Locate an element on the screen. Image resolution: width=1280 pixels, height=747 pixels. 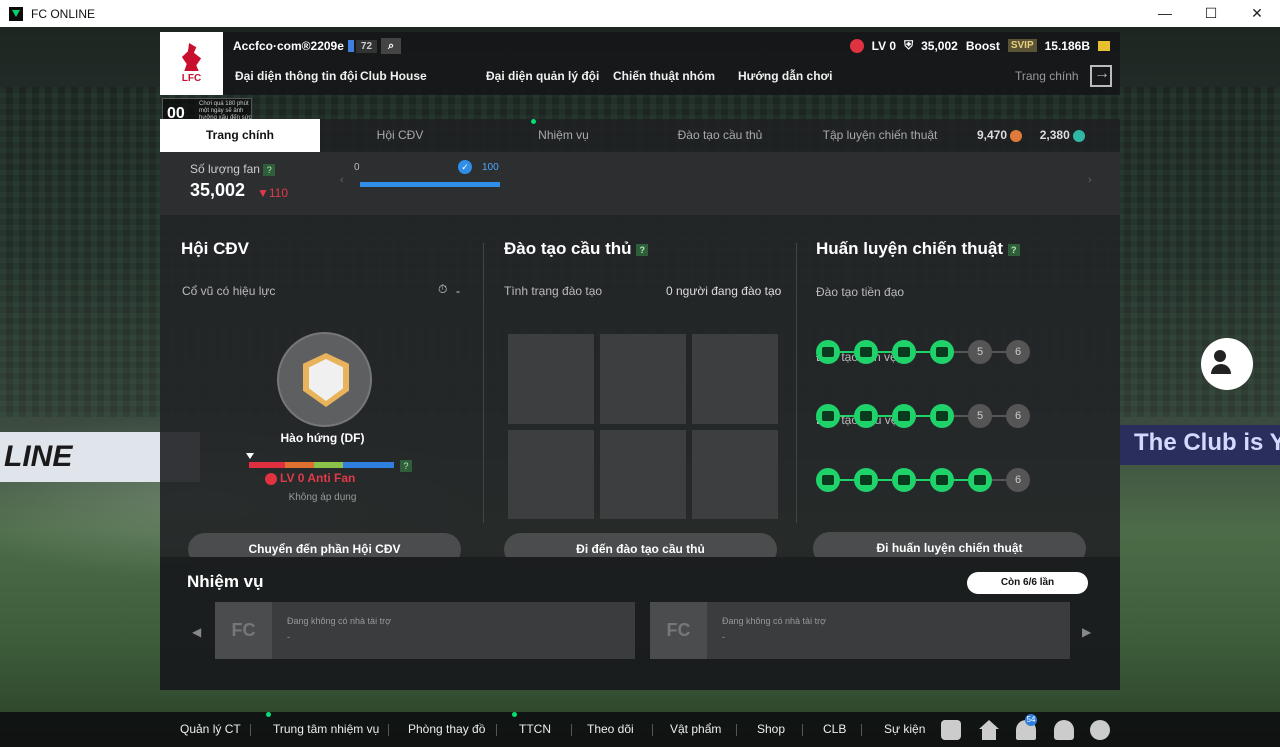
shield-icon is located at coordinates (326, 380).